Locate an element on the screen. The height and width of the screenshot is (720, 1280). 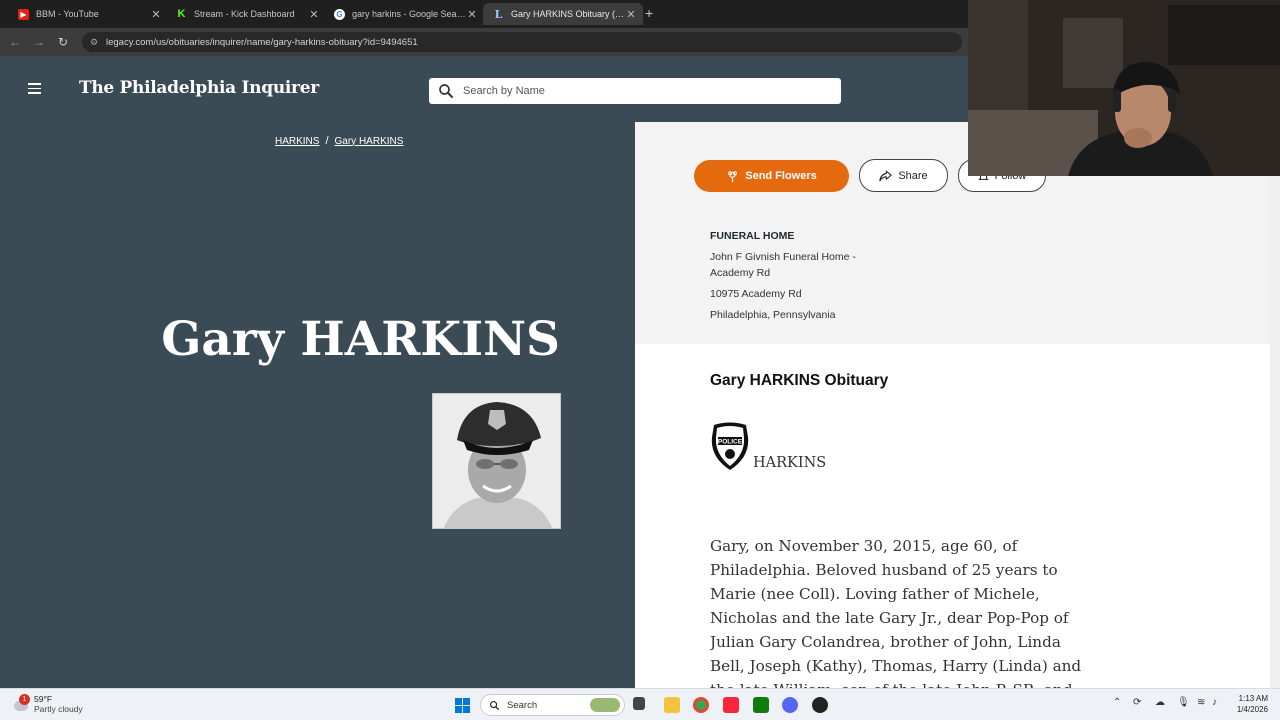
microphone-icon: 🎙 is located at coordinates (1183, 702).